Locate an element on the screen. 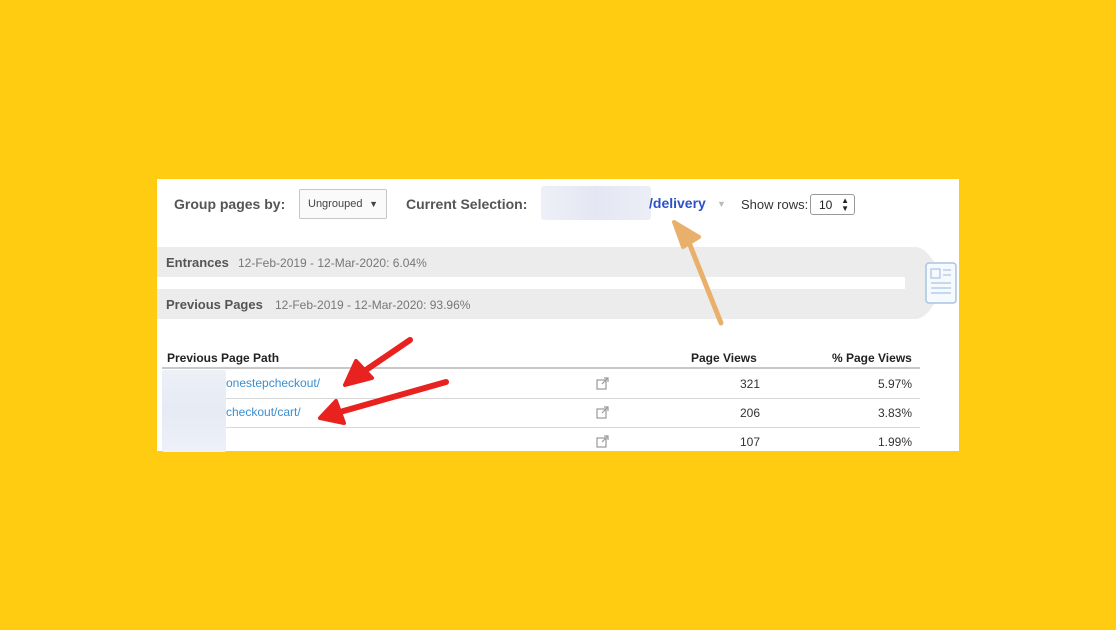 This screenshot has height=630, width=1116. group-pages-value: Ungrouped is located at coordinates (335, 204).